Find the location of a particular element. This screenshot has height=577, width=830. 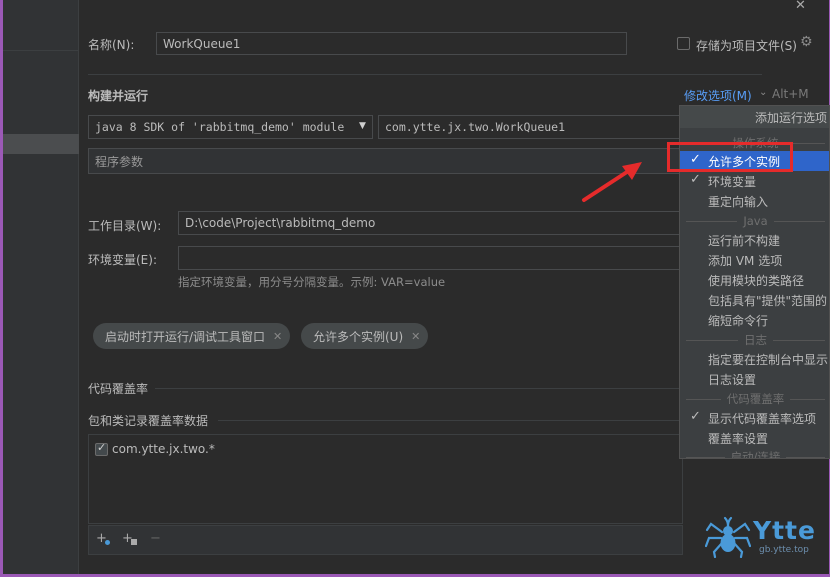

sdk-value: java 8 SDK of 'rabbitmq_demo' module is located at coordinates (220, 127).